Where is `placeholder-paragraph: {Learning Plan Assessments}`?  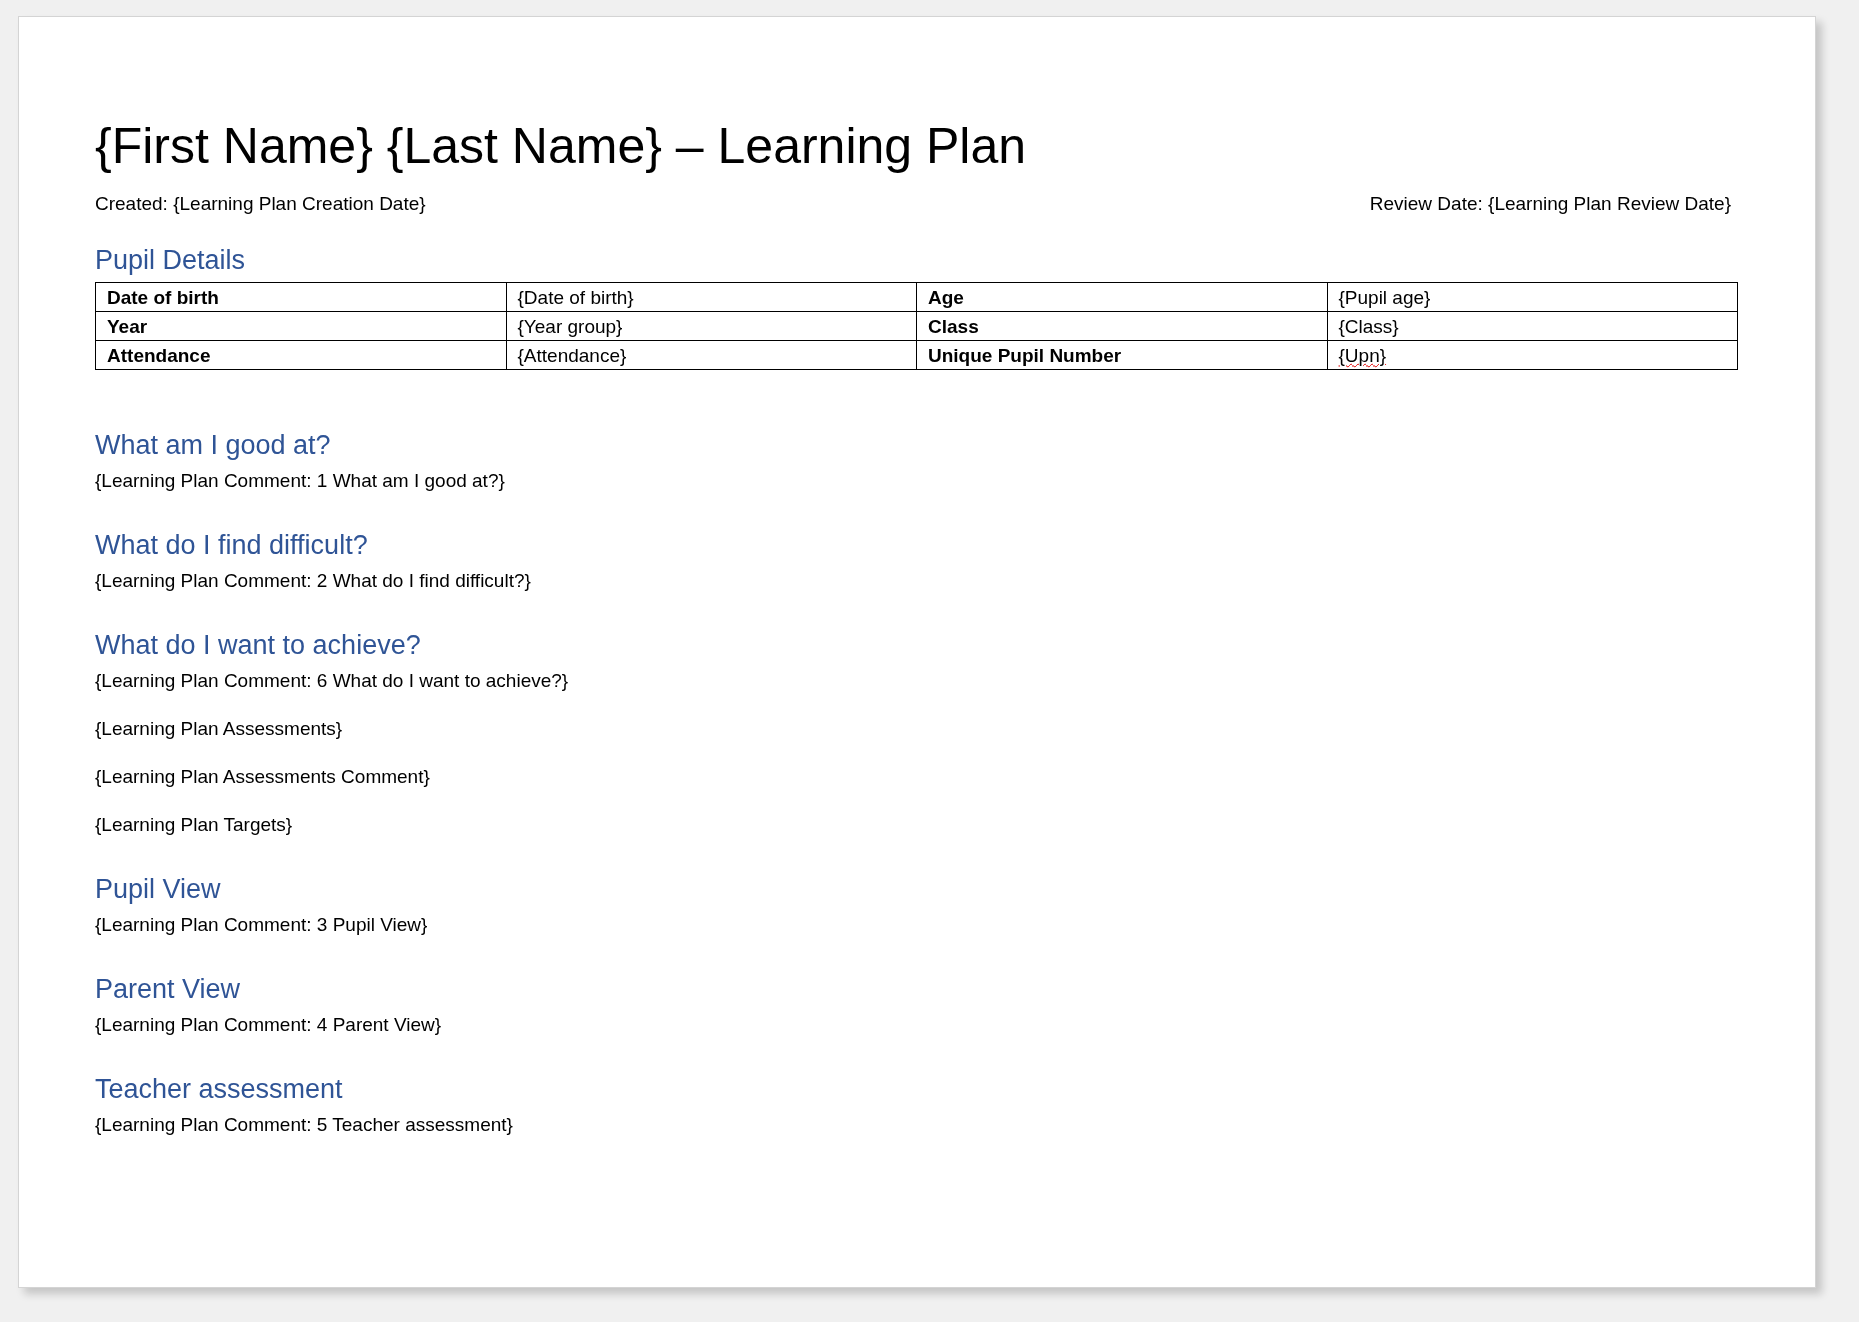
placeholder-paragraph: {Learning Plan Assessments} is located at coordinates (219, 729).